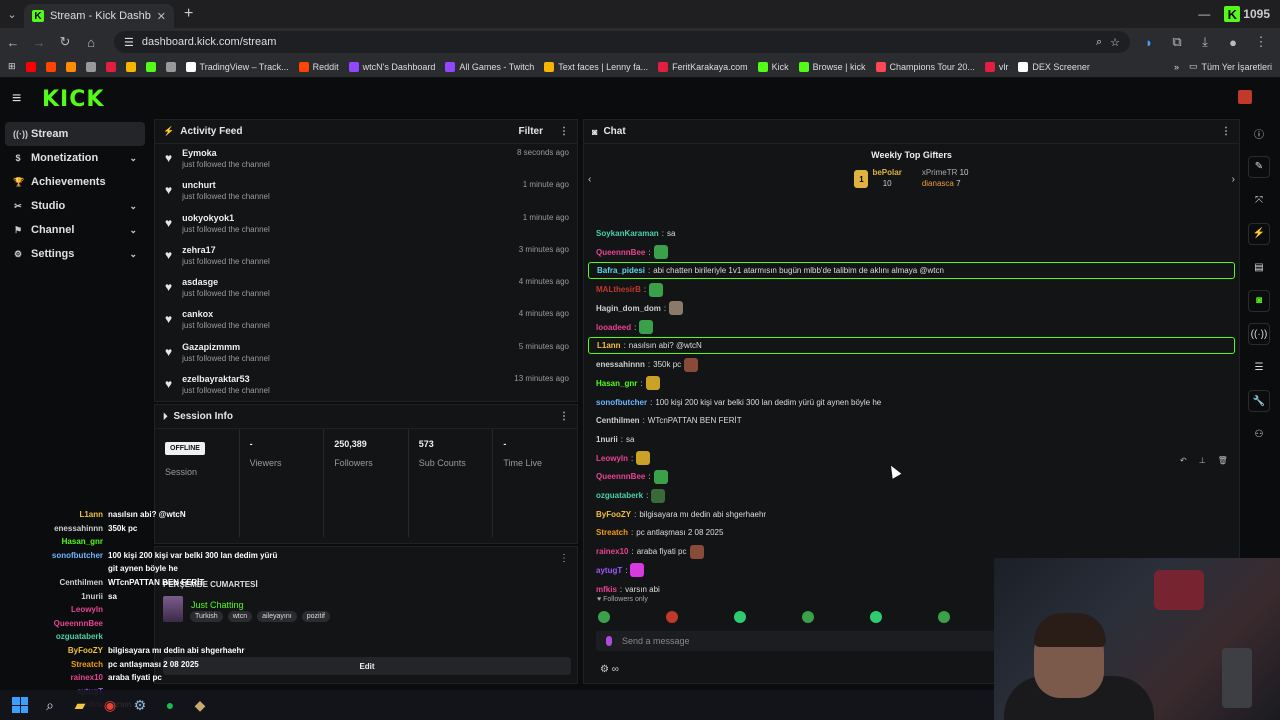  What do you see at coordinates (612, 458) in the screenshot?
I see `chat-username: Leowyln` at bounding box center [612, 458].